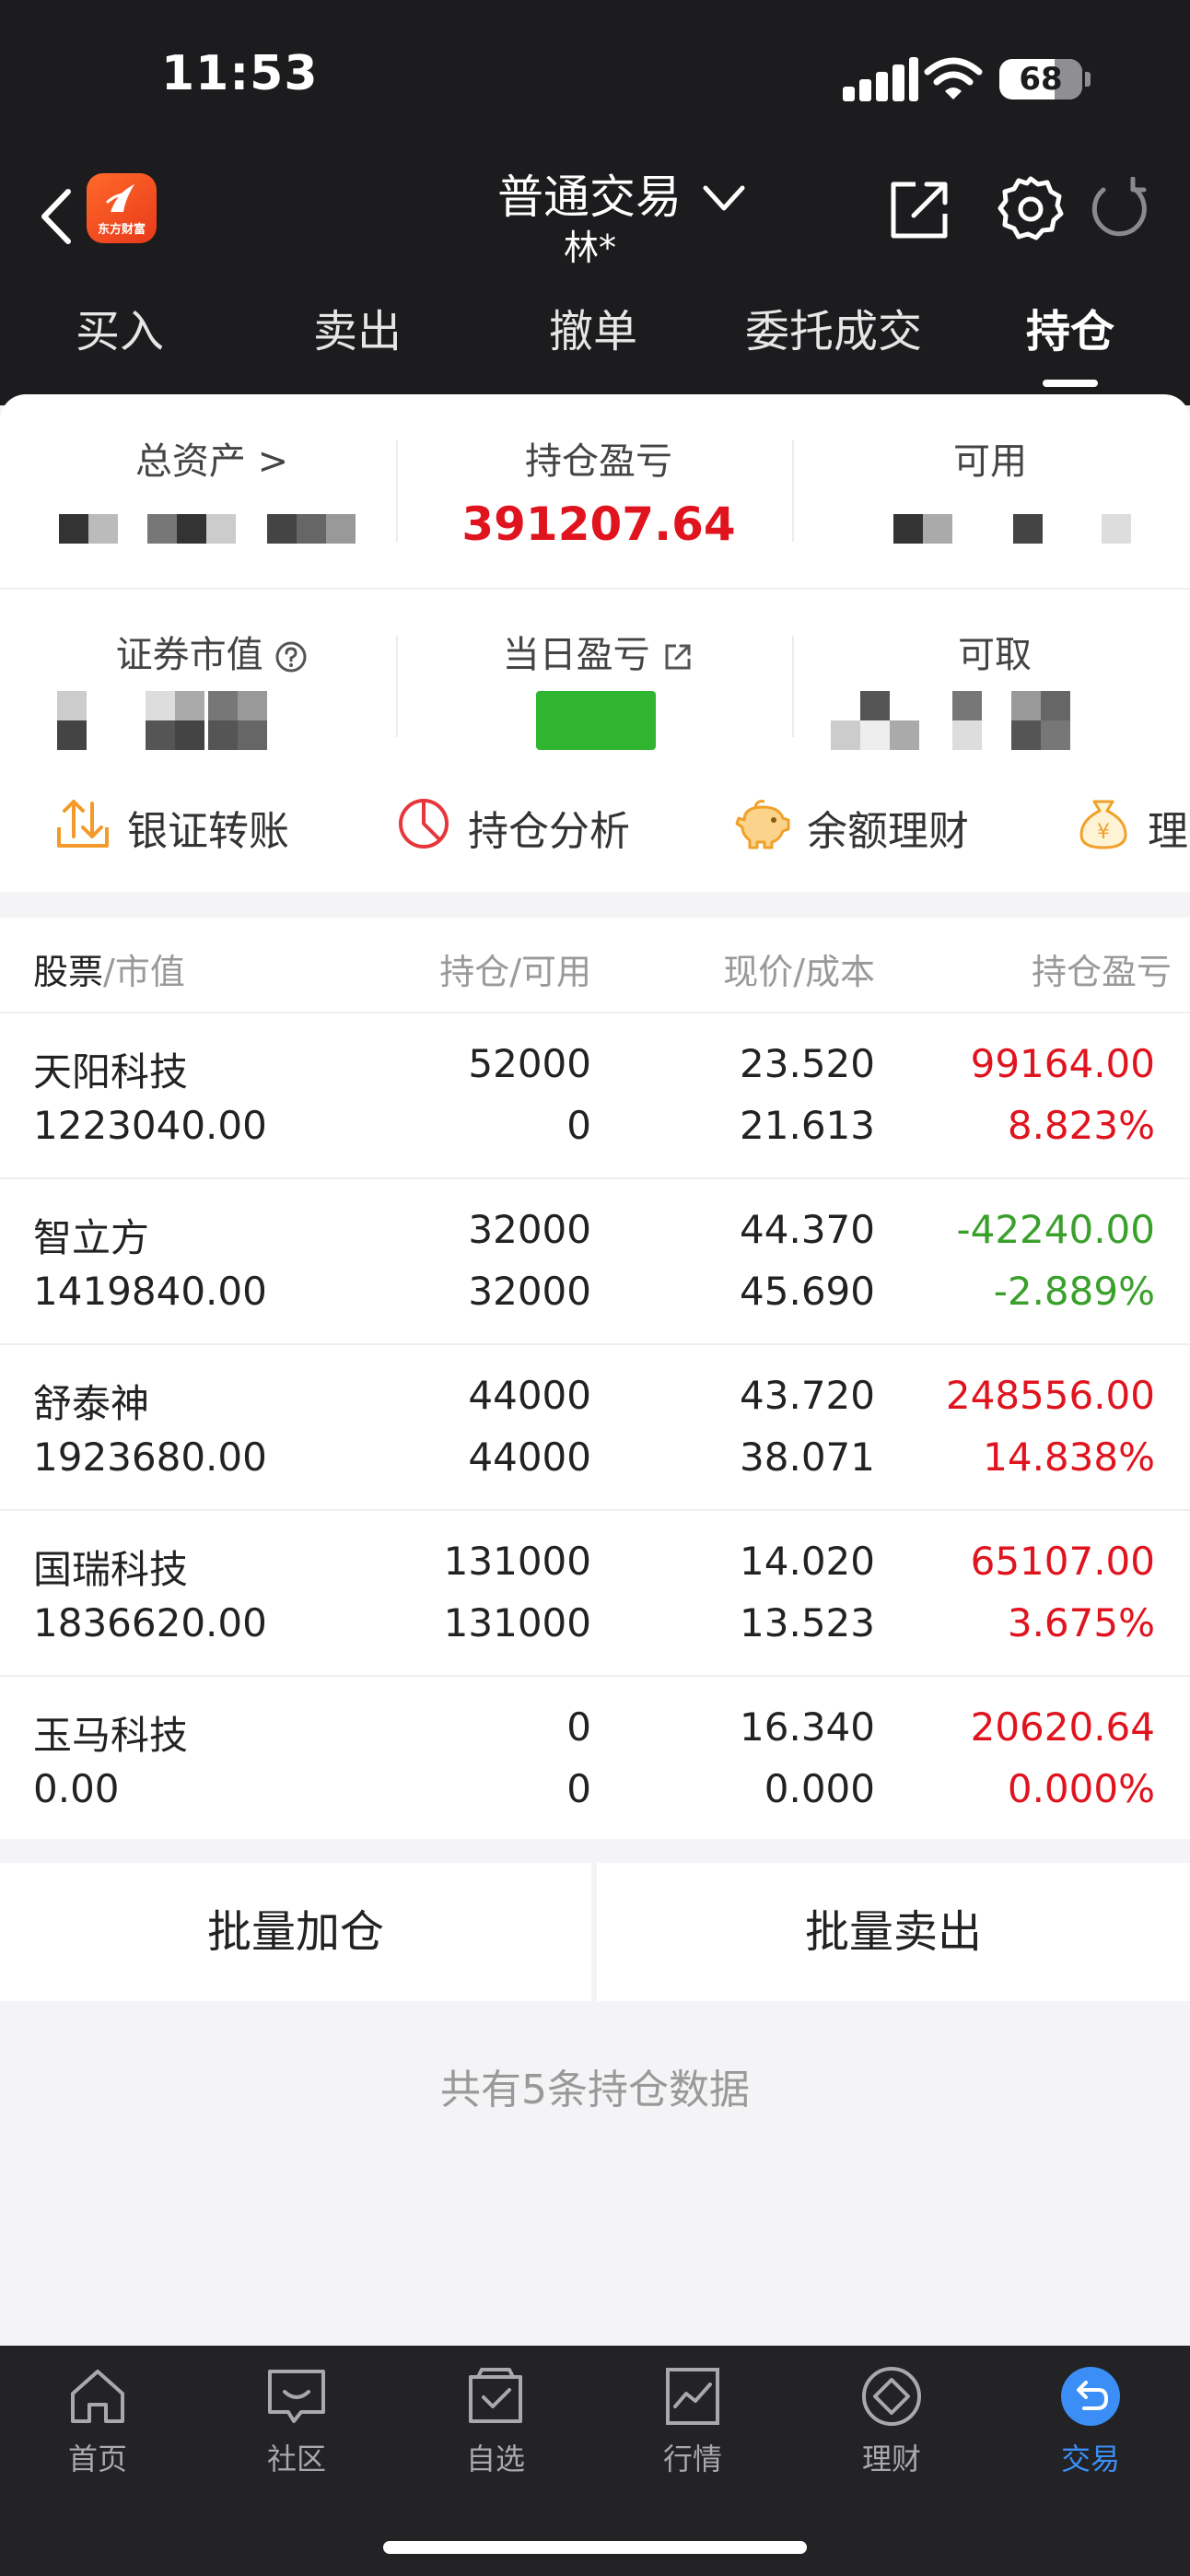  I want to click on batch-sell-button: 批量卖出, so click(893, 1932).